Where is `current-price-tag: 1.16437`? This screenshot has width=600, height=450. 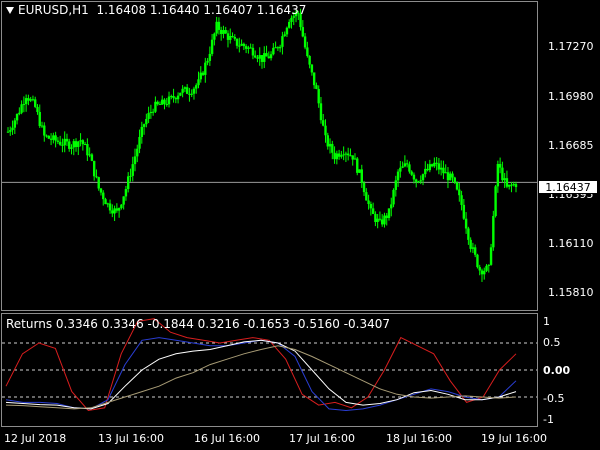
current-price-tag: 1.16437 is located at coordinates (568, 187).